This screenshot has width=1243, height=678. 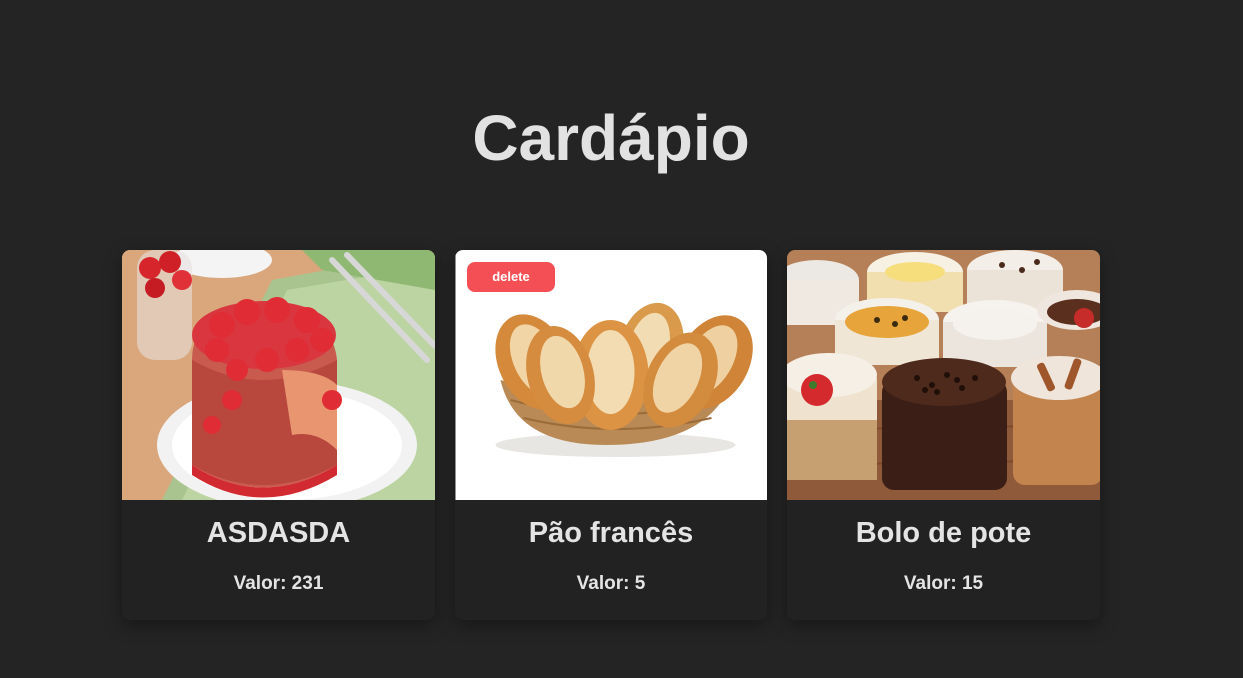 I want to click on strawberry-cake-image, so click(x=278, y=375).